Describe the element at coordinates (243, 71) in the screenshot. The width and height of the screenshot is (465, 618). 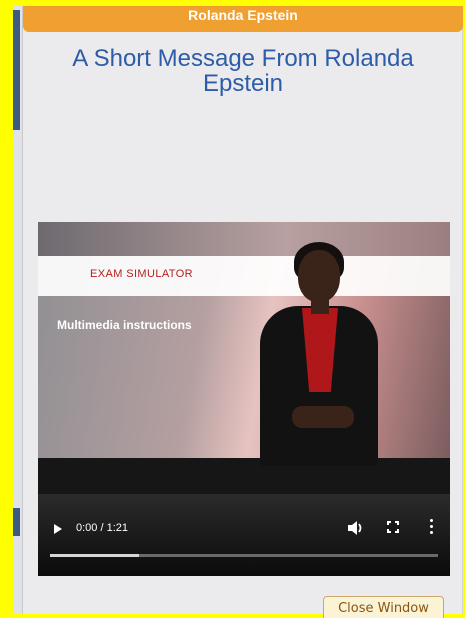
I see `modal-title: A Short Message From Rolanda Epstein` at that location.